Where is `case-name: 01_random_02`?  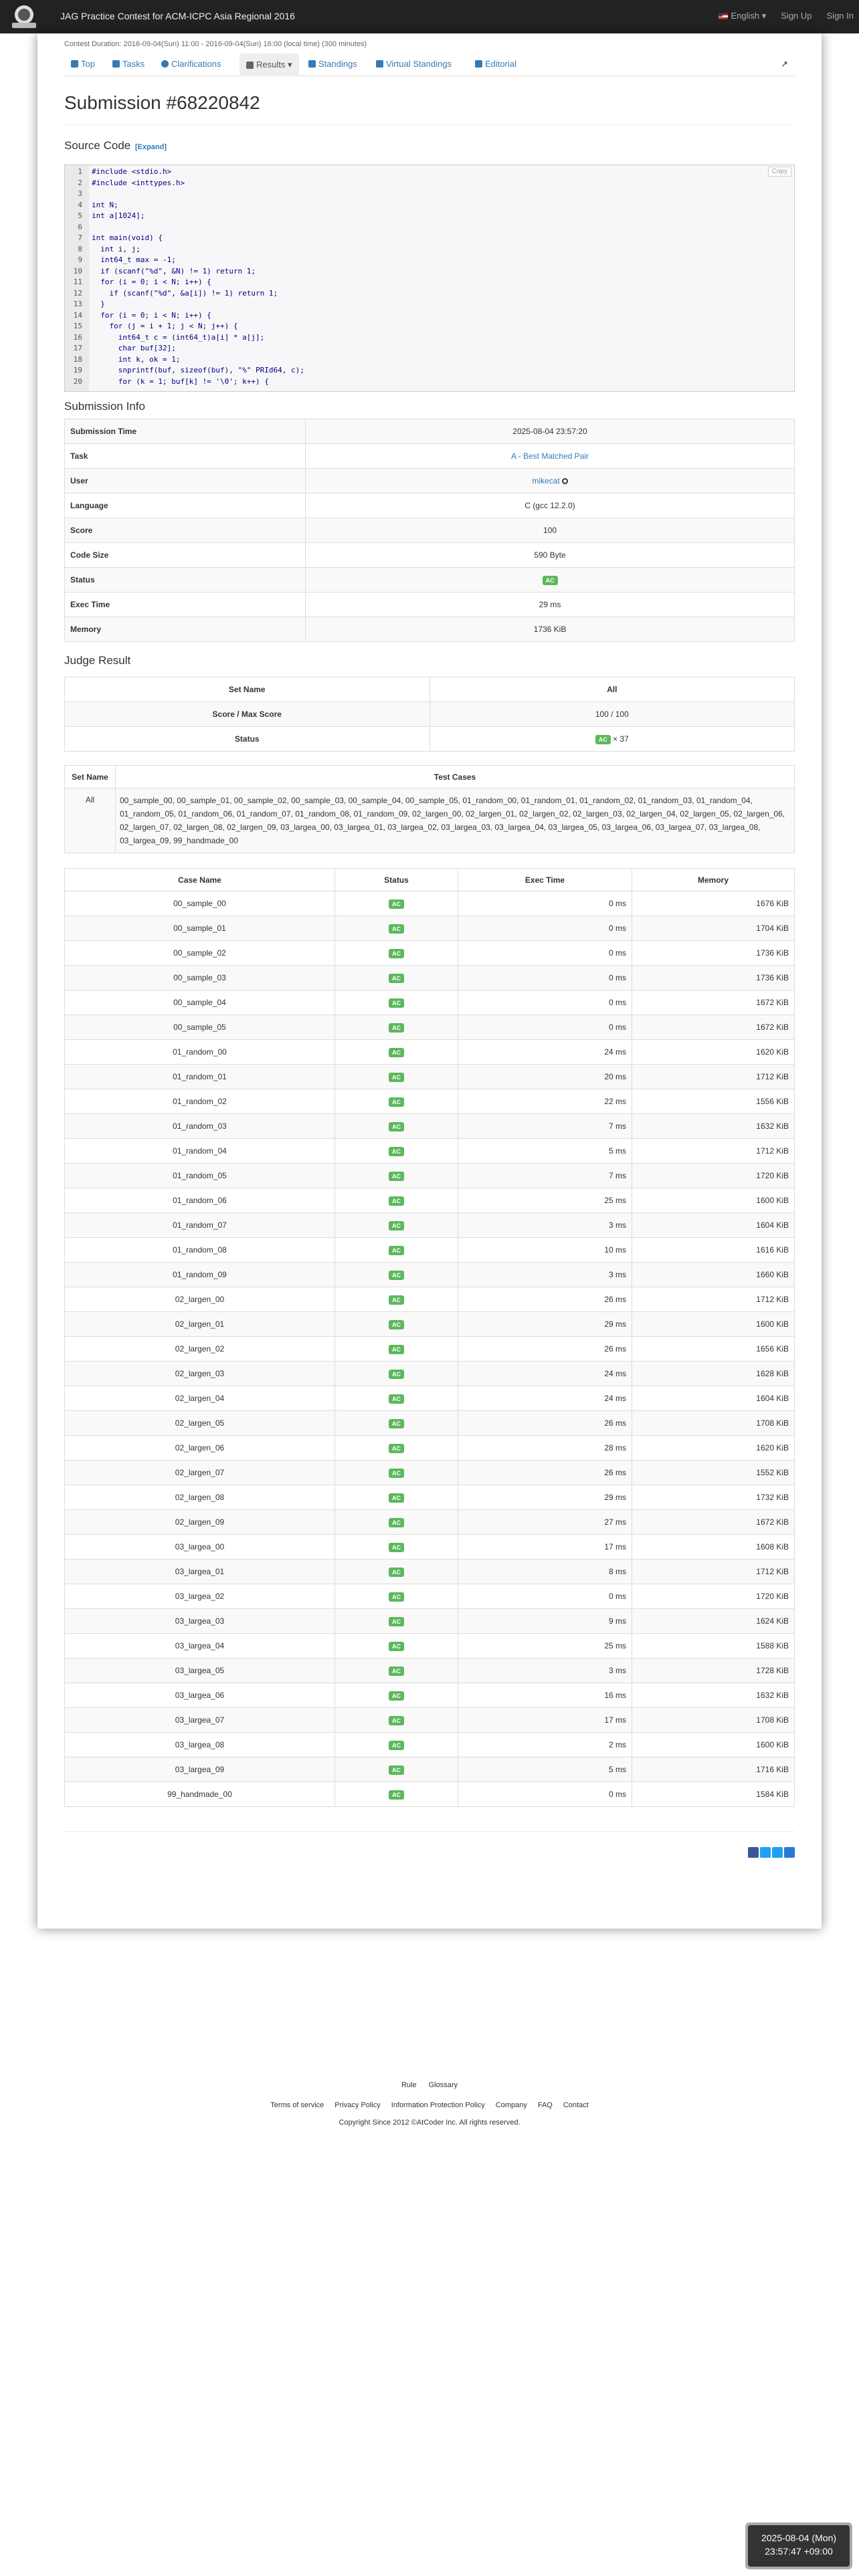
case-name: 01_random_02 is located at coordinates (199, 1101).